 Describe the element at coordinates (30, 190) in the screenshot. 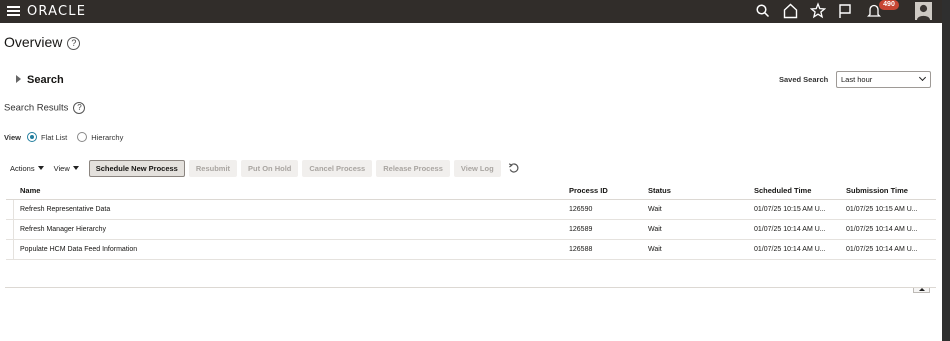

I see `column-header-name: Name` at that location.